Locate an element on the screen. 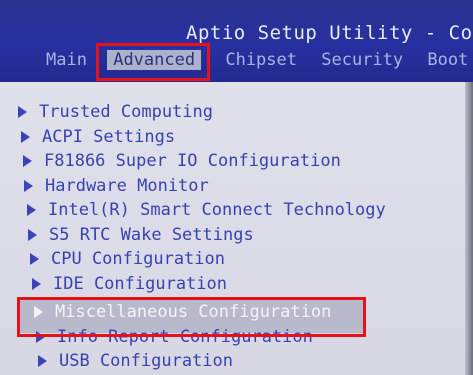 The height and width of the screenshot is (375, 473). menu-item-cpu-configuration: CPU Configuration is located at coordinates (245, 259).